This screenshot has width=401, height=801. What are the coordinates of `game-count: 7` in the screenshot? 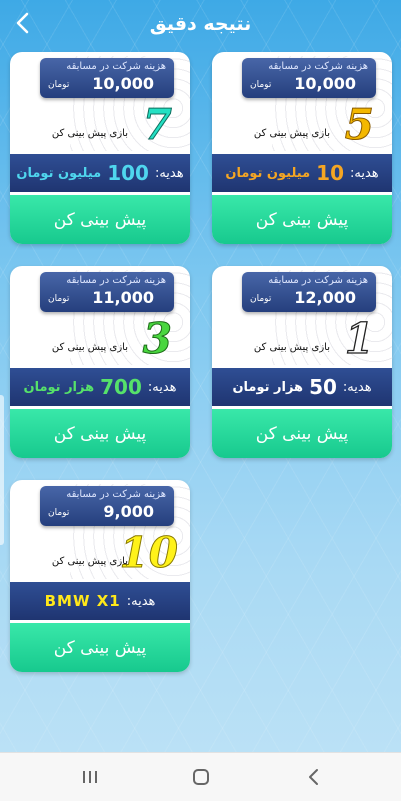 It's located at (157, 124).